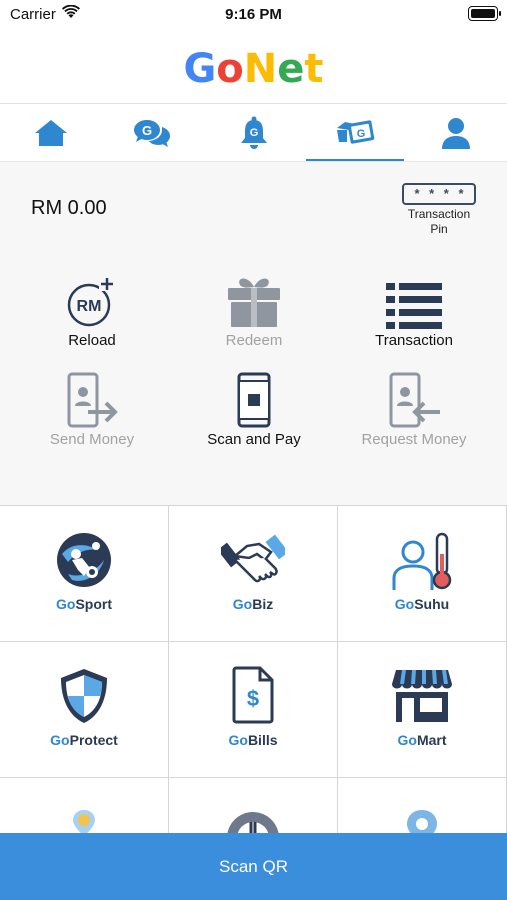 This screenshot has width=507, height=900. Describe the element at coordinates (253, 558) in the screenshot. I see `handshake-icon` at that location.